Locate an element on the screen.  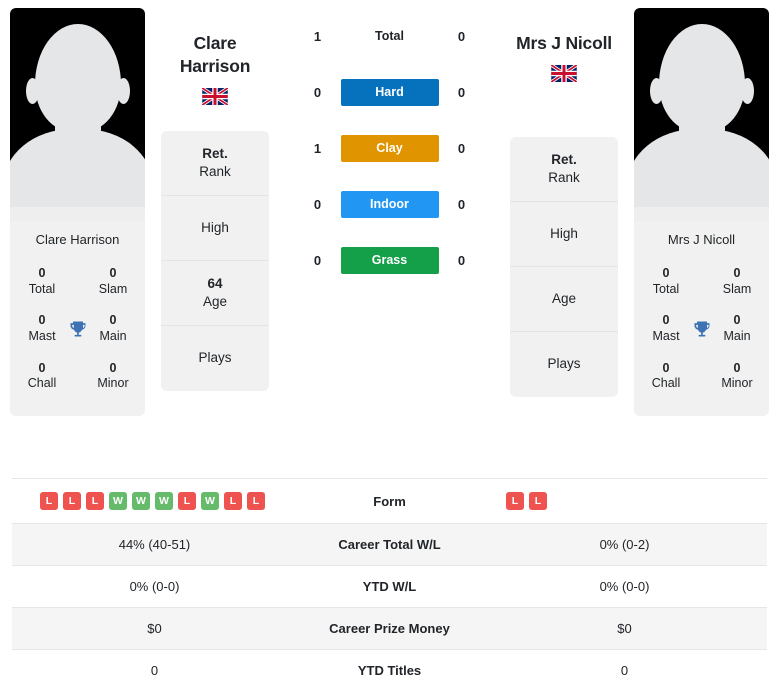
surface-badge-clay: Clay is located at coordinates (389, 148).